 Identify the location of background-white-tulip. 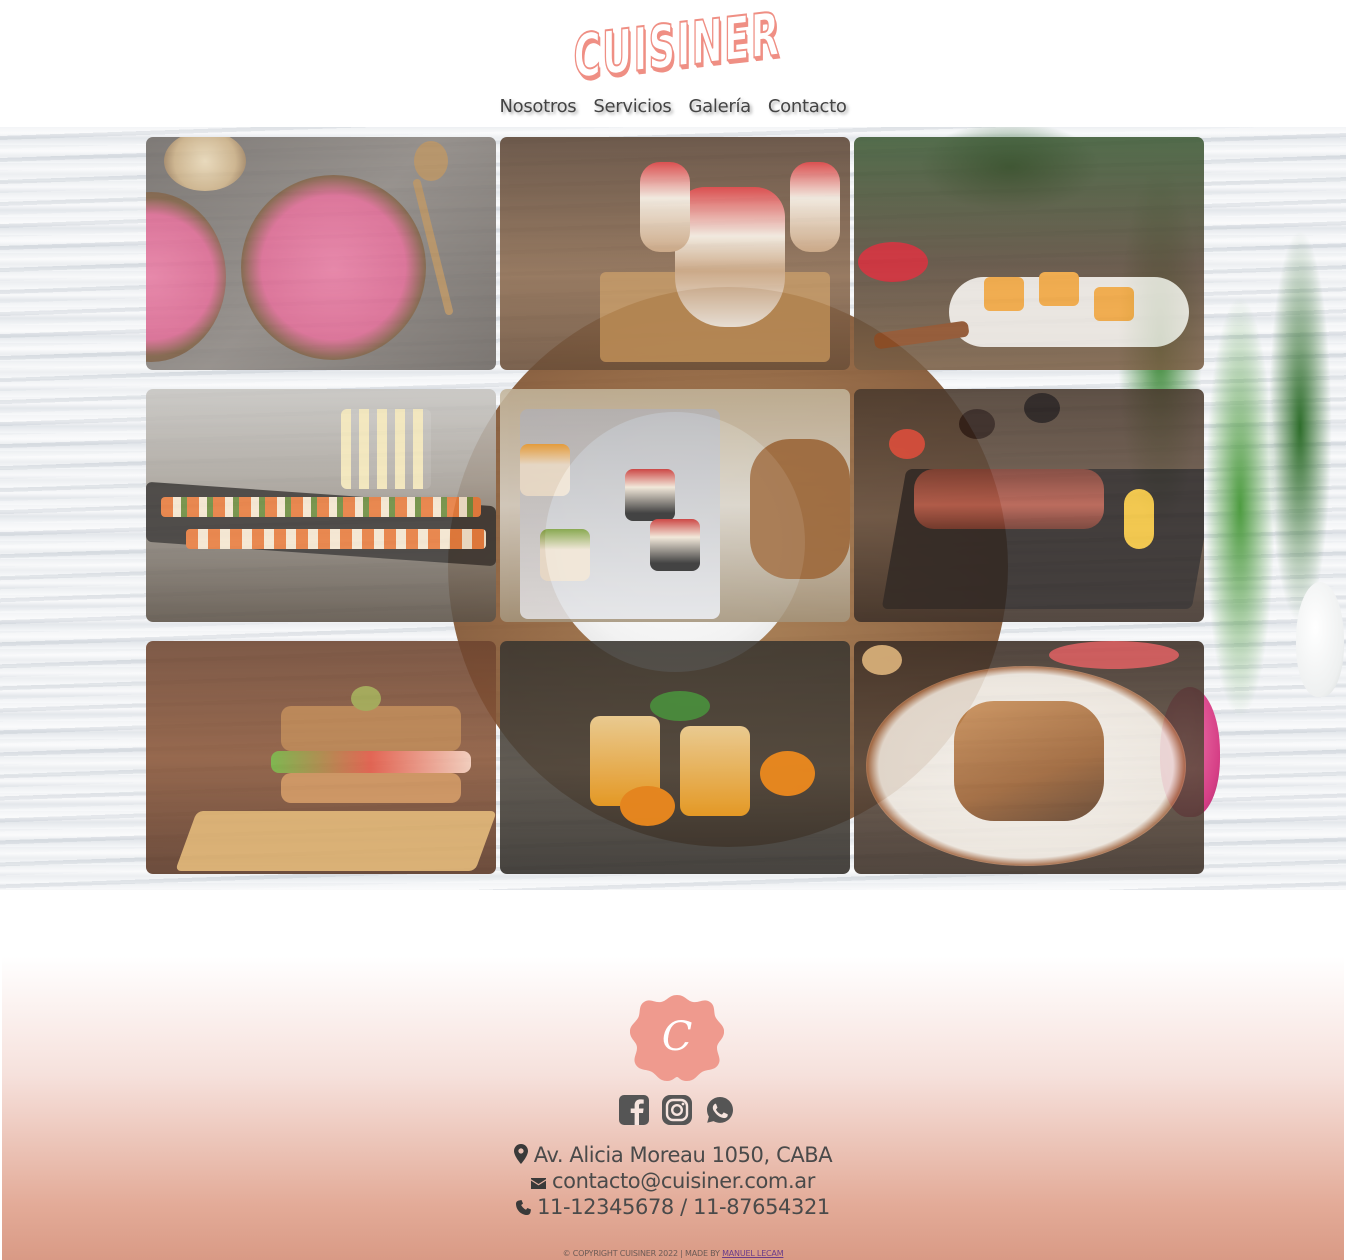
(1320, 639).